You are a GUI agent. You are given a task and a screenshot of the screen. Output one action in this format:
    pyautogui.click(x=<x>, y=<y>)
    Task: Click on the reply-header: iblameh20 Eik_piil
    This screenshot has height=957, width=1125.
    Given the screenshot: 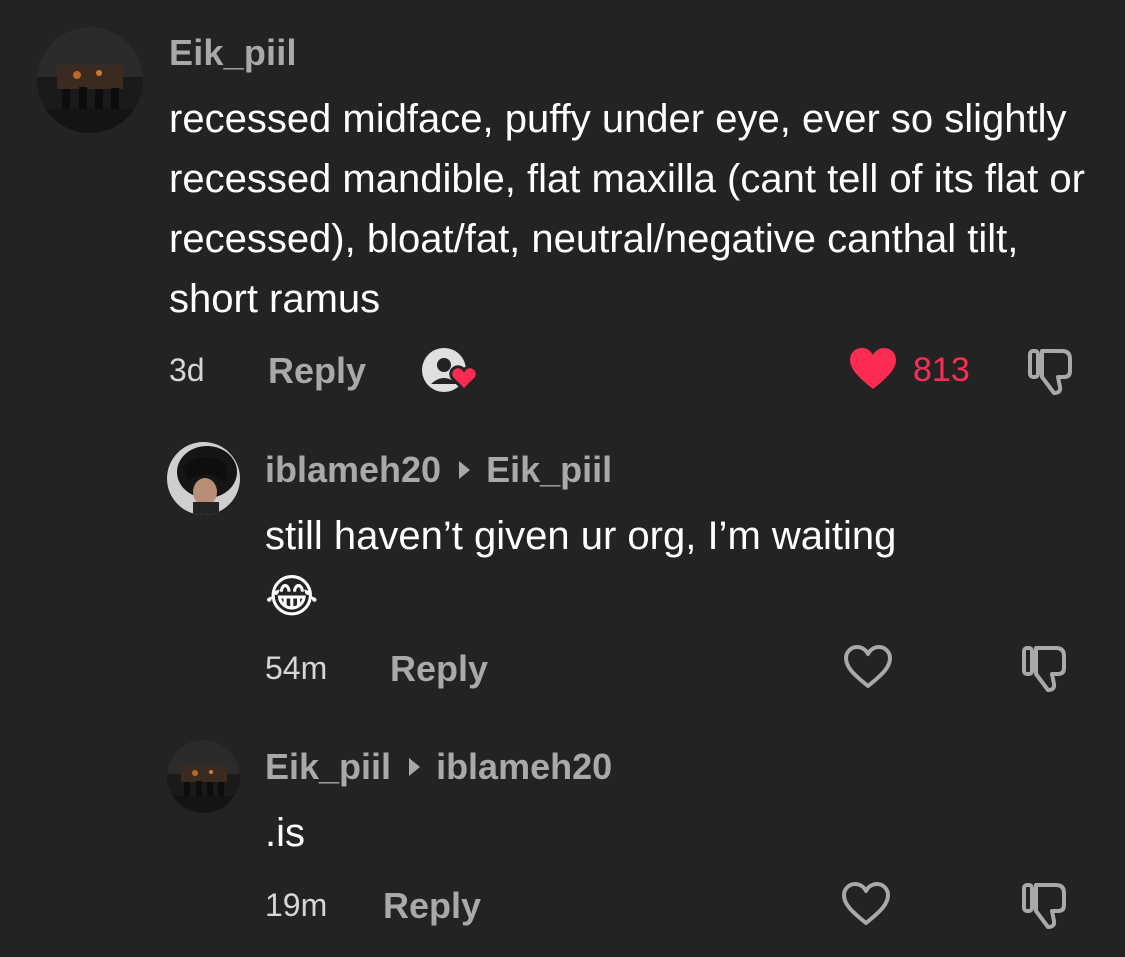 What is the action you would take?
    pyautogui.click(x=438, y=470)
    